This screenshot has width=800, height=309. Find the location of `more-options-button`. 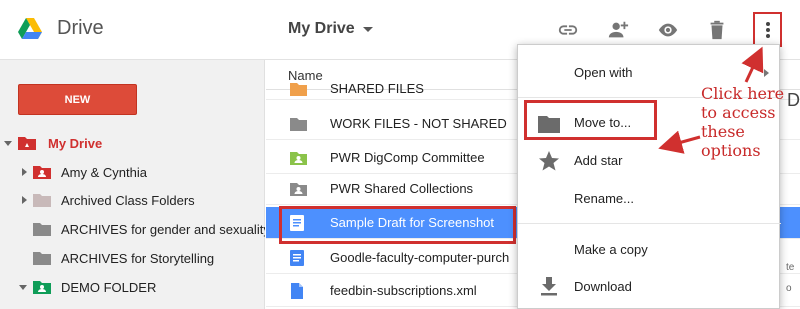

more-options-button is located at coordinates (767, 29).